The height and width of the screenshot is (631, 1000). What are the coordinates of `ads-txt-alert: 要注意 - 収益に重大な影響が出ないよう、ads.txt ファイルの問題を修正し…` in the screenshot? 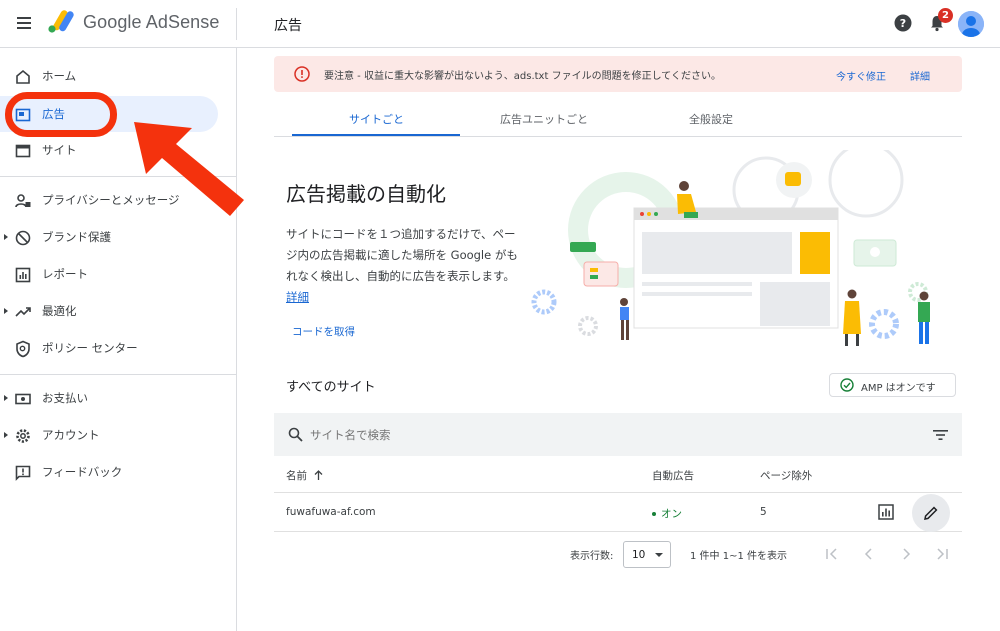 It's located at (618, 74).